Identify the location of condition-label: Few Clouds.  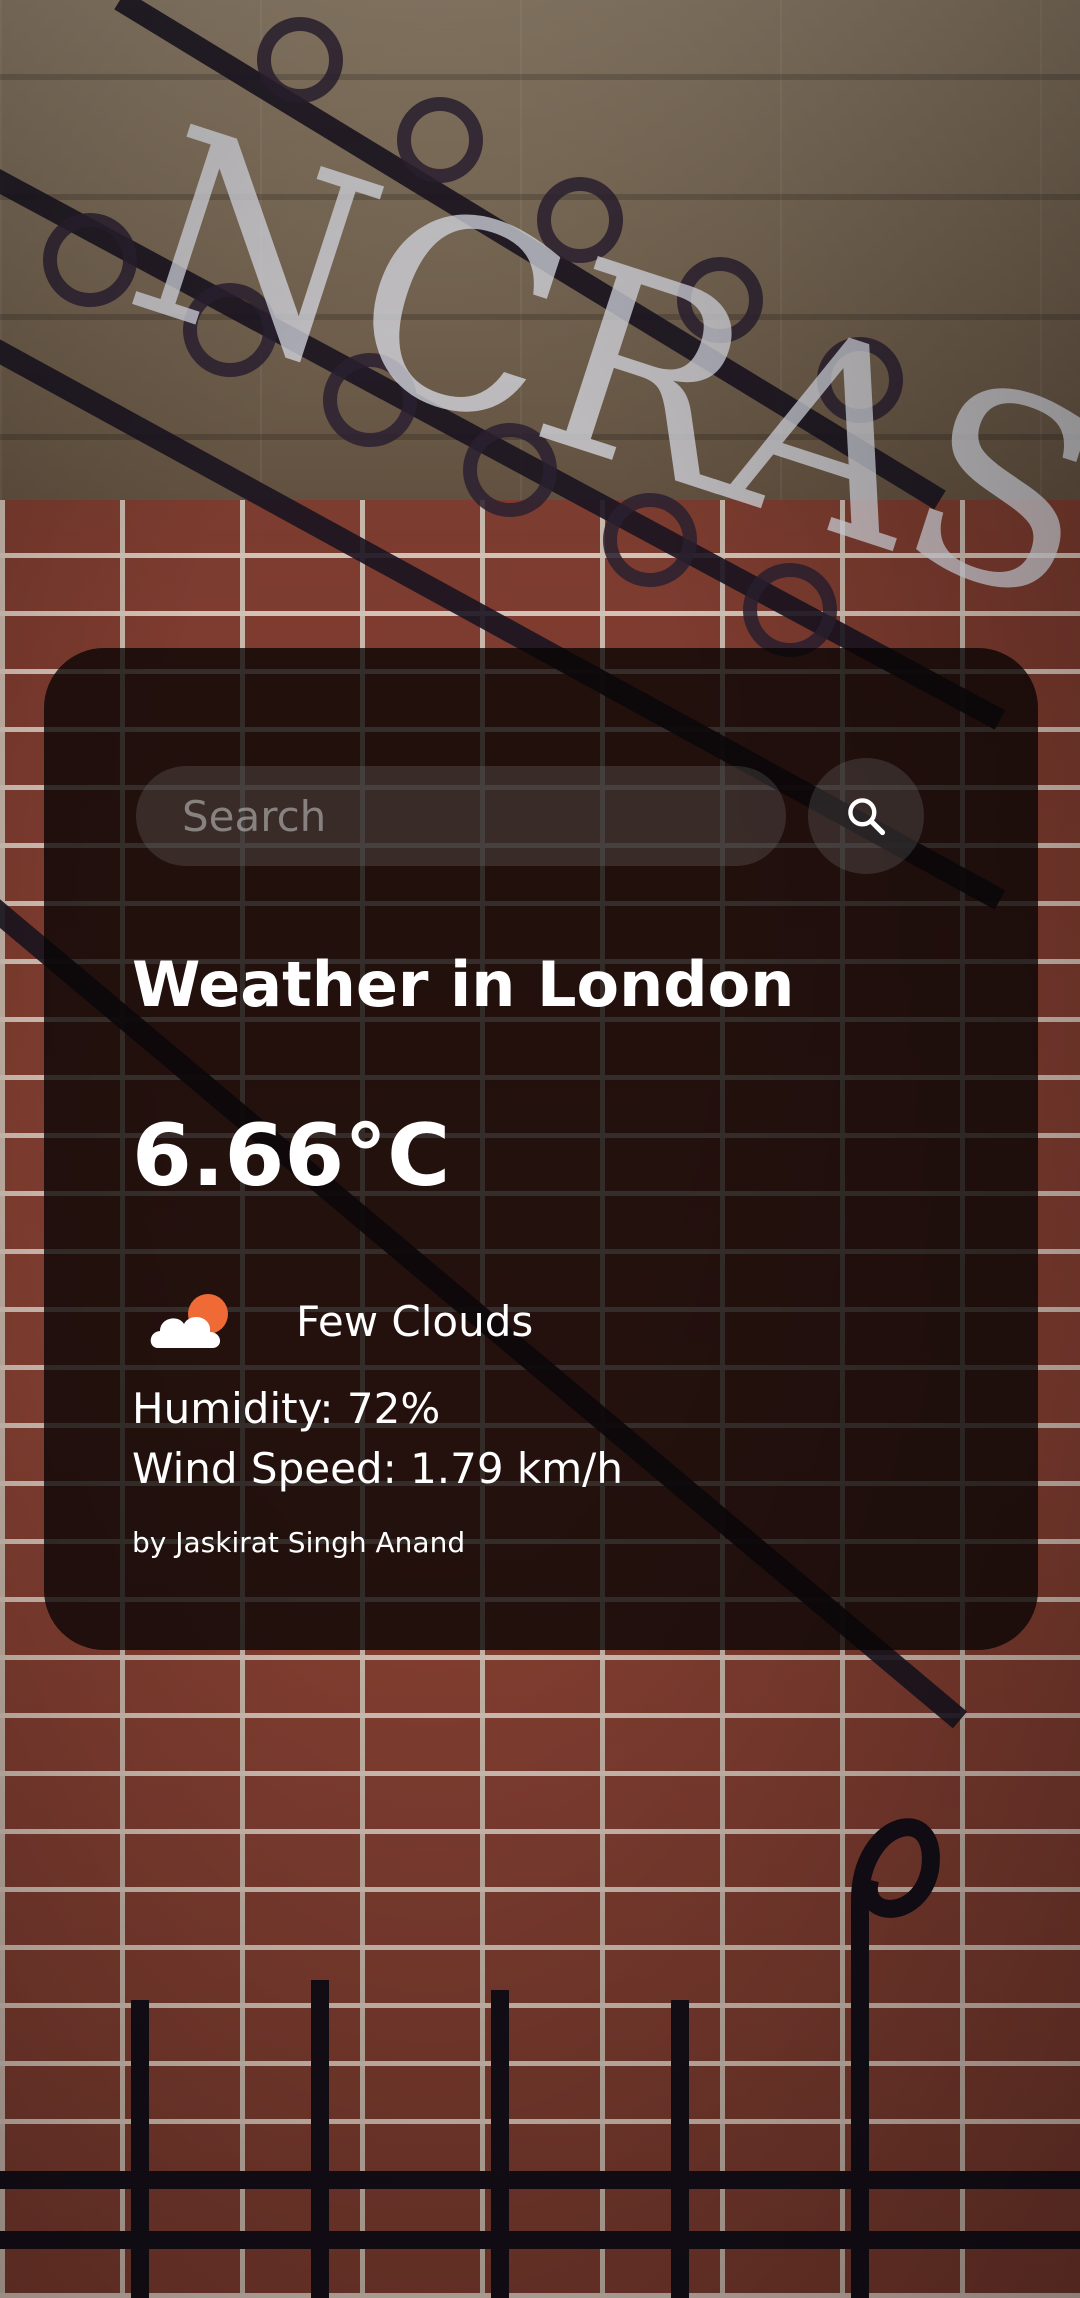
(415, 1321).